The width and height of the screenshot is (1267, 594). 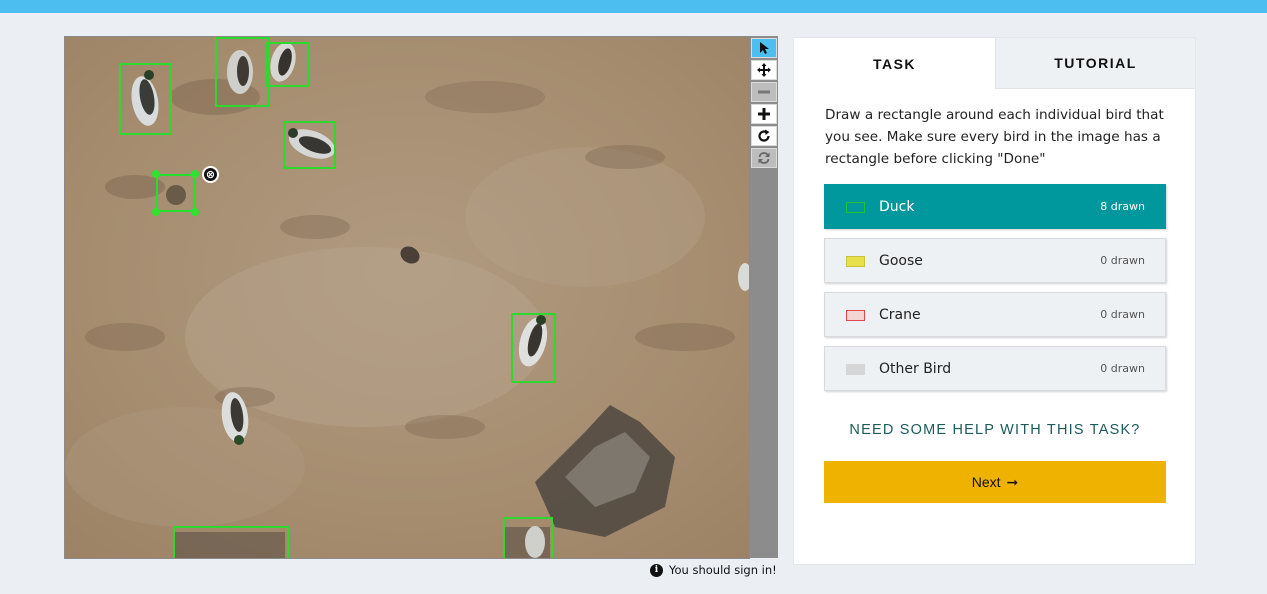 What do you see at coordinates (175, 193) in the screenshot?
I see `duck-rectangle-selected` at bounding box center [175, 193].